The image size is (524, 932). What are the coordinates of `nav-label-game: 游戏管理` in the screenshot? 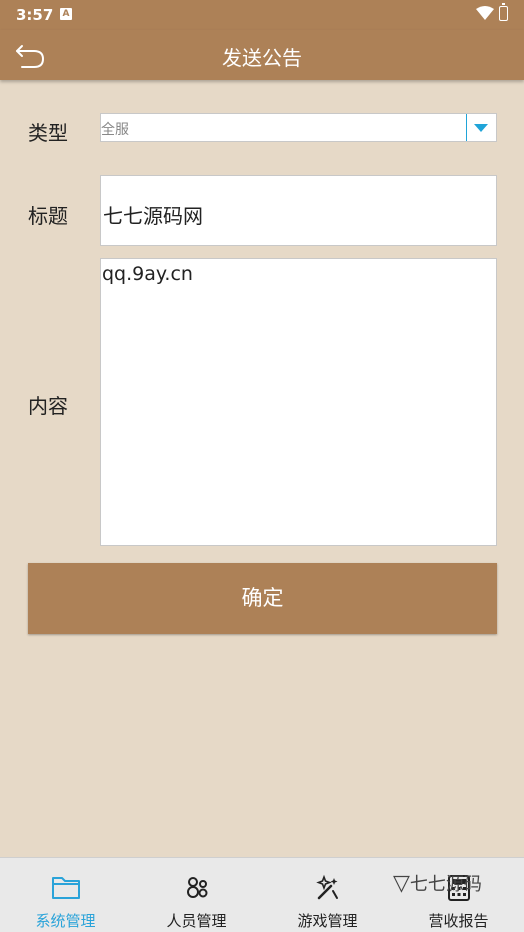 It's located at (327, 921).